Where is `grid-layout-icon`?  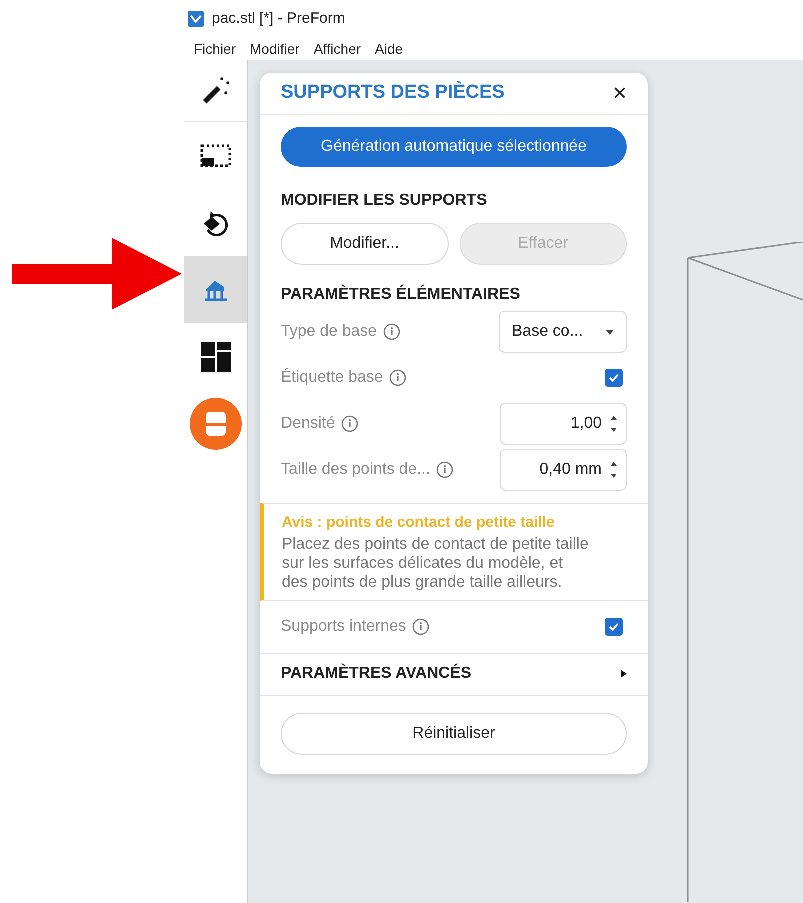 grid-layout-icon is located at coordinates (216, 356).